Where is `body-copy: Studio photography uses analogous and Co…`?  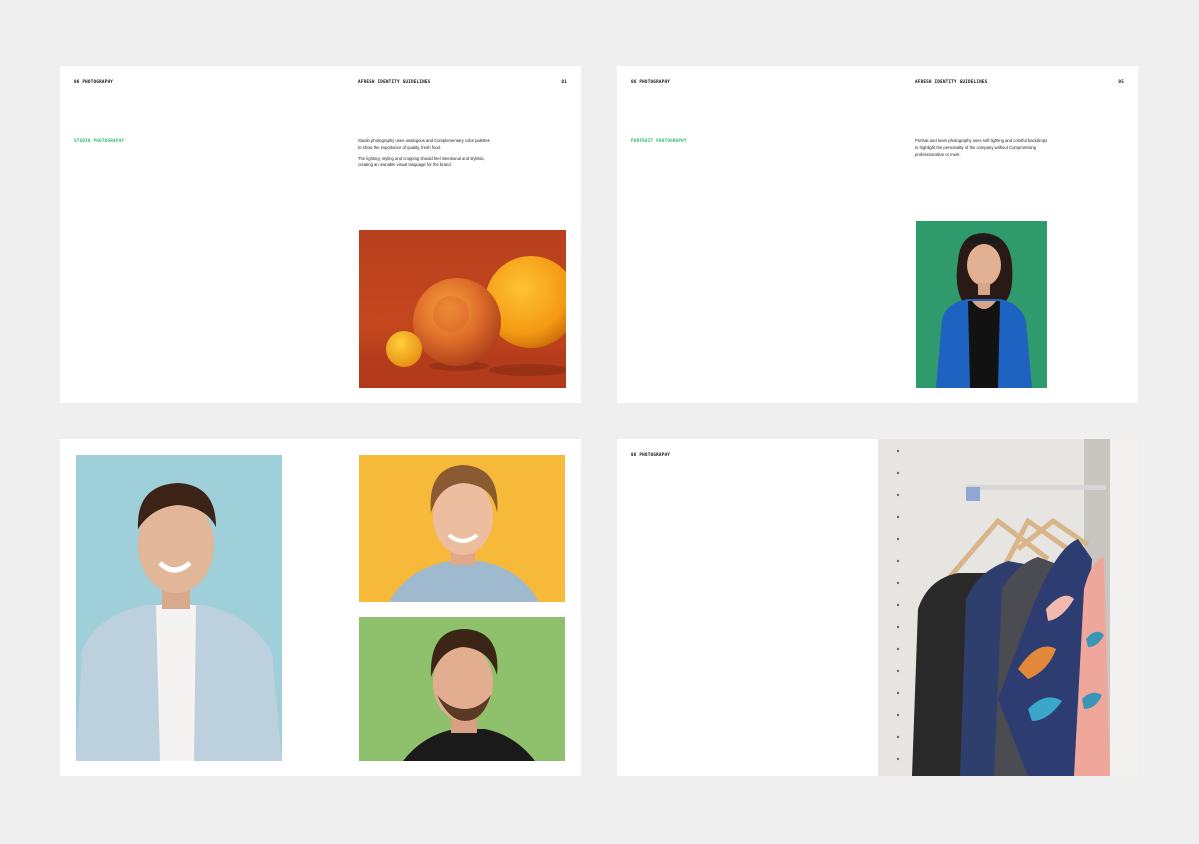
body-copy: Studio photography uses analogous and Co… is located at coordinates (425, 155).